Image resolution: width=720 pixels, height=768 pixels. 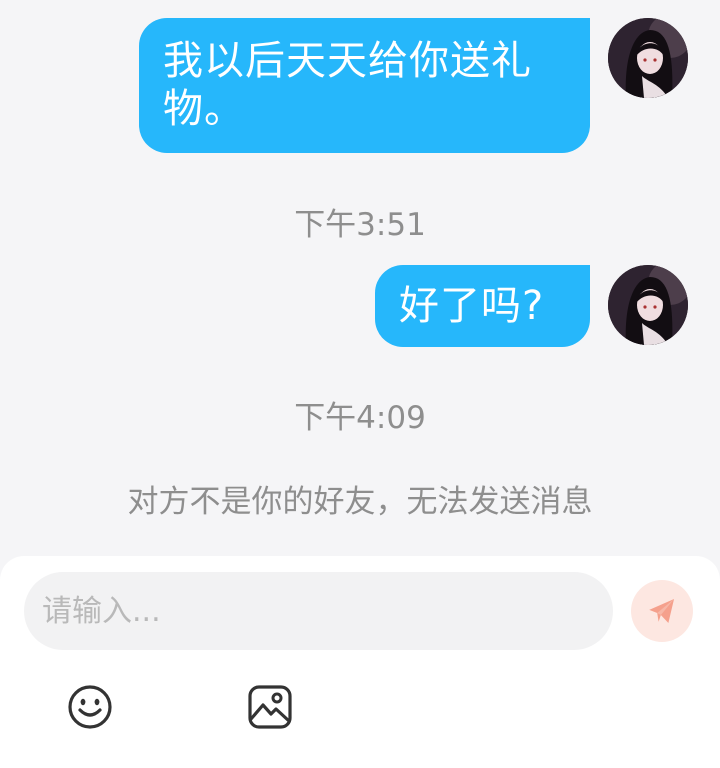 What do you see at coordinates (347, 85) in the screenshot?
I see `message-text: 我以后天天给你送礼物。` at bounding box center [347, 85].